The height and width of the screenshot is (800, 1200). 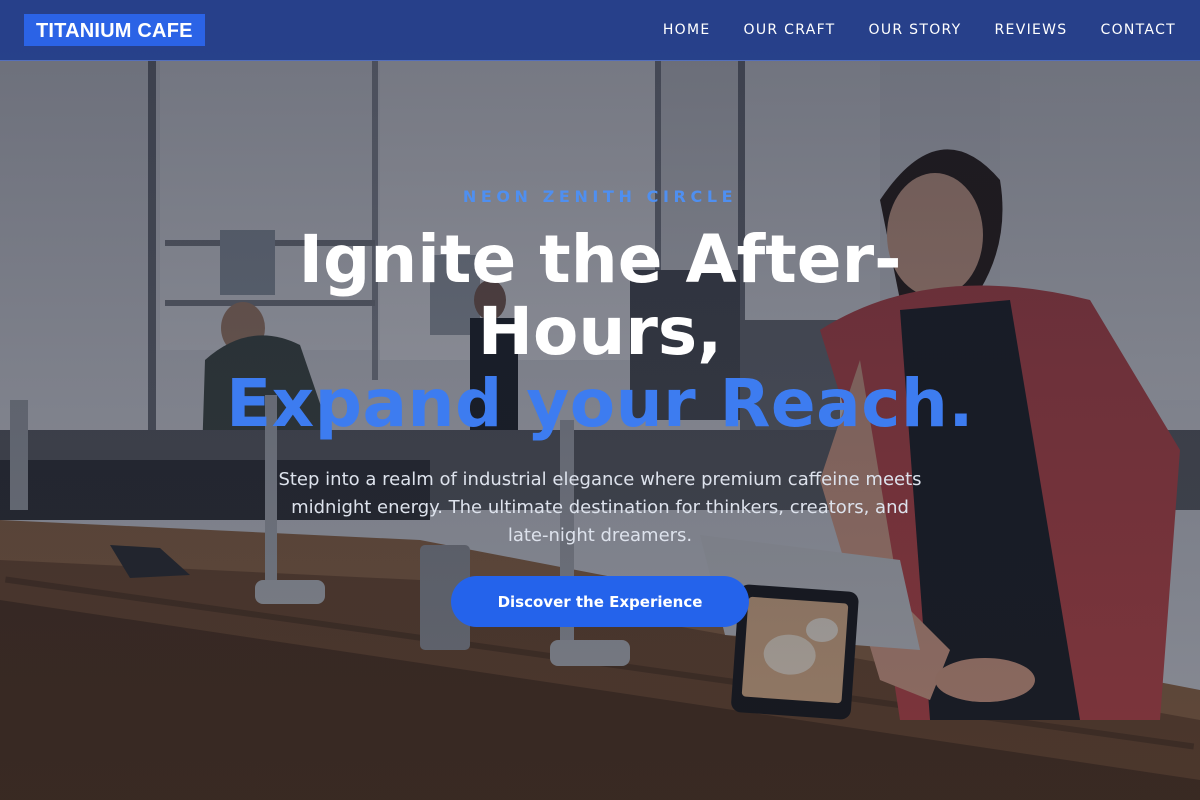 What do you see at coordinates (600, 403) in the screenshot?
I see `hero-headline-accent: Expand your Reach.` at bounding box center [600, 403].